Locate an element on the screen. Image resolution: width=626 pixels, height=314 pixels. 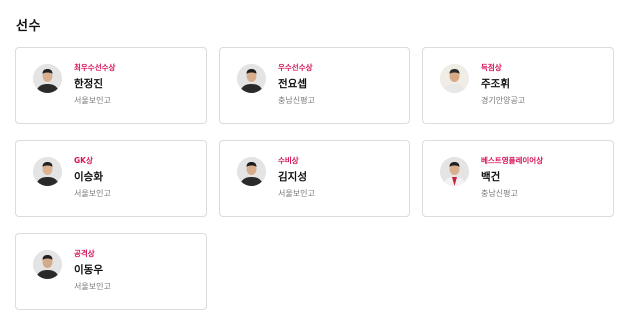
player-card: 최우수선수상 한정진 서울보인고 is located at coordinates (111, 85).